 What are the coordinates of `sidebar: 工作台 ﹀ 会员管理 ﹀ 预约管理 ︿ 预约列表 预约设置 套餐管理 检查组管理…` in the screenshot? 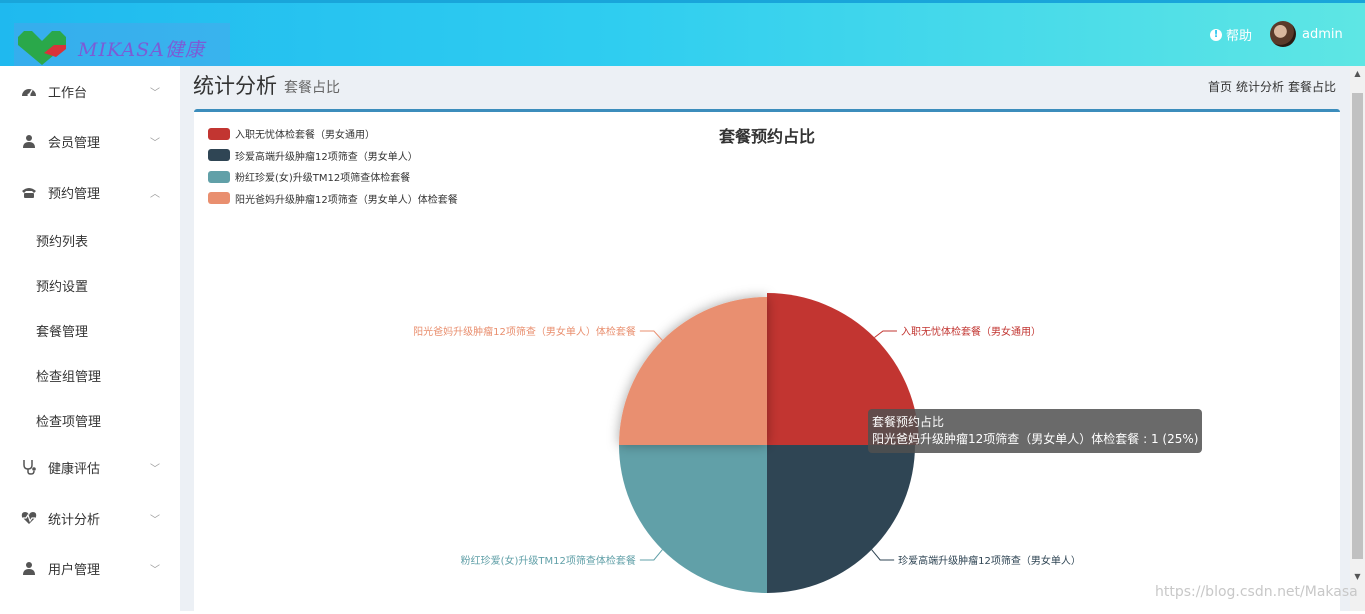 It's located at (90, 338).